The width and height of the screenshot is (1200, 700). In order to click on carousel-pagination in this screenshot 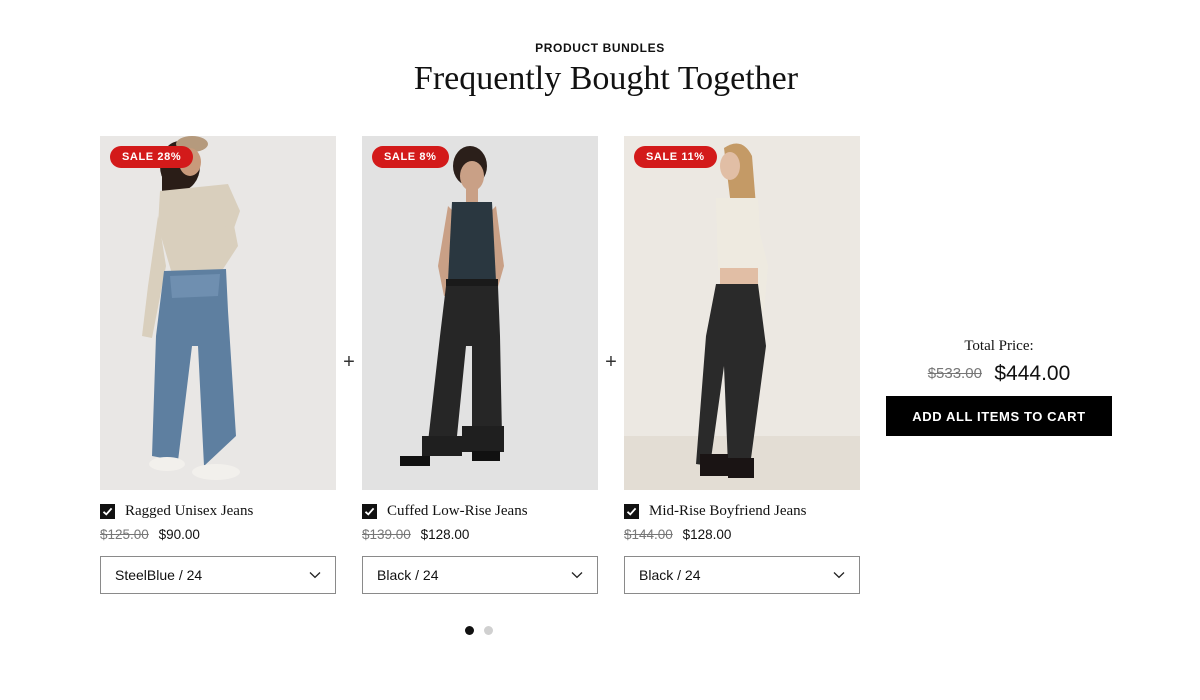, I will do `click(479, 630)`.